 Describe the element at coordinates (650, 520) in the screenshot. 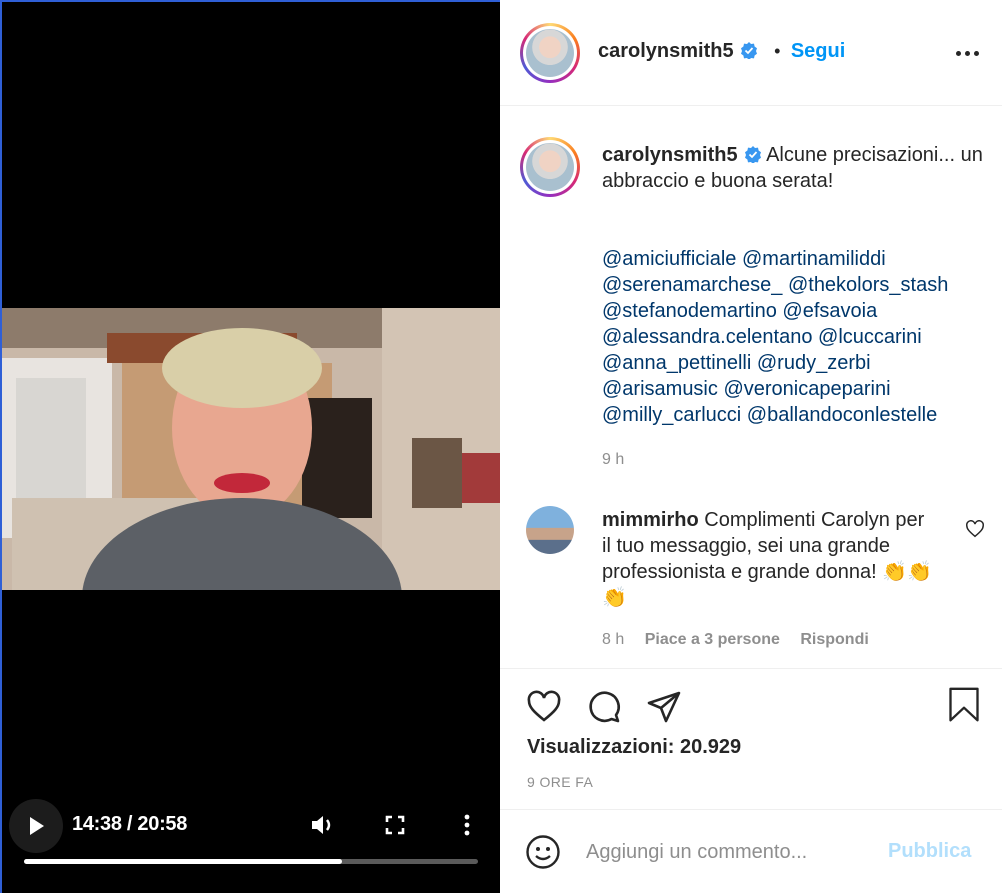

I see `commenter-username: mimmirho` at that location.